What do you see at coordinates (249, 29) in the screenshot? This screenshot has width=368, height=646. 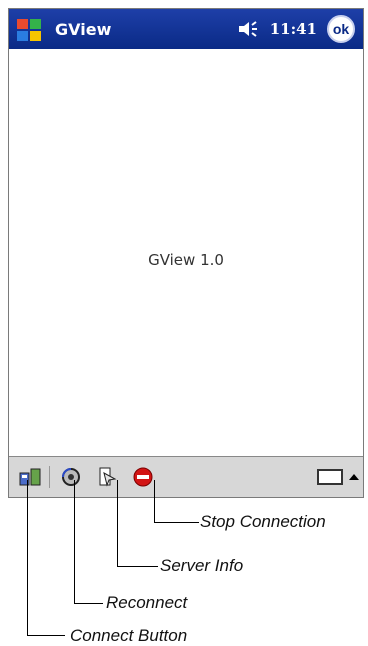 I see `speaker-icon` at bounding box center [249, 29].